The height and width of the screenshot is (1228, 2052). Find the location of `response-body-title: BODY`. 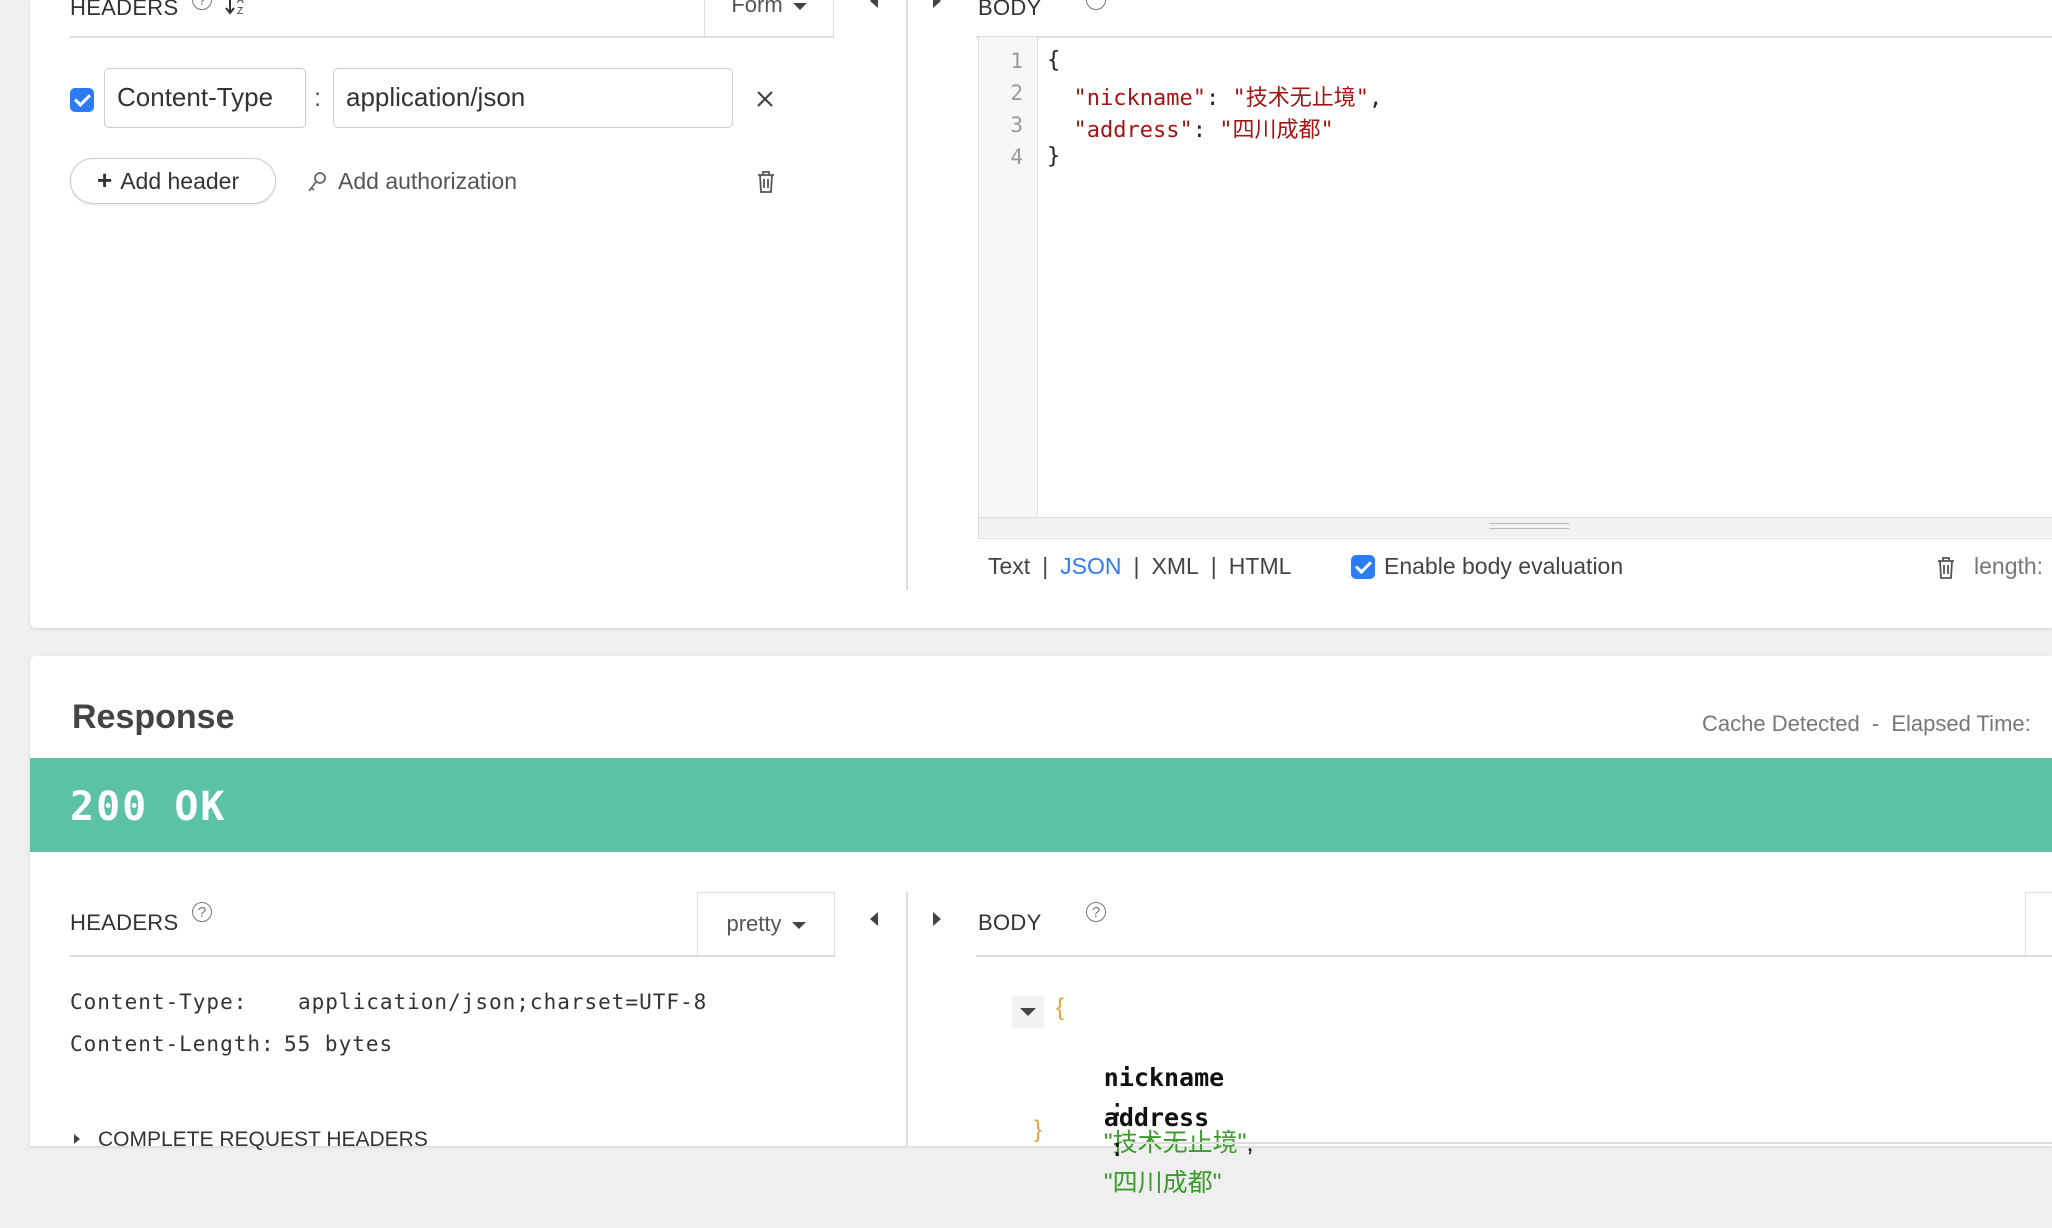

response-body-title: BODY is located at coordinates (1010, 922).